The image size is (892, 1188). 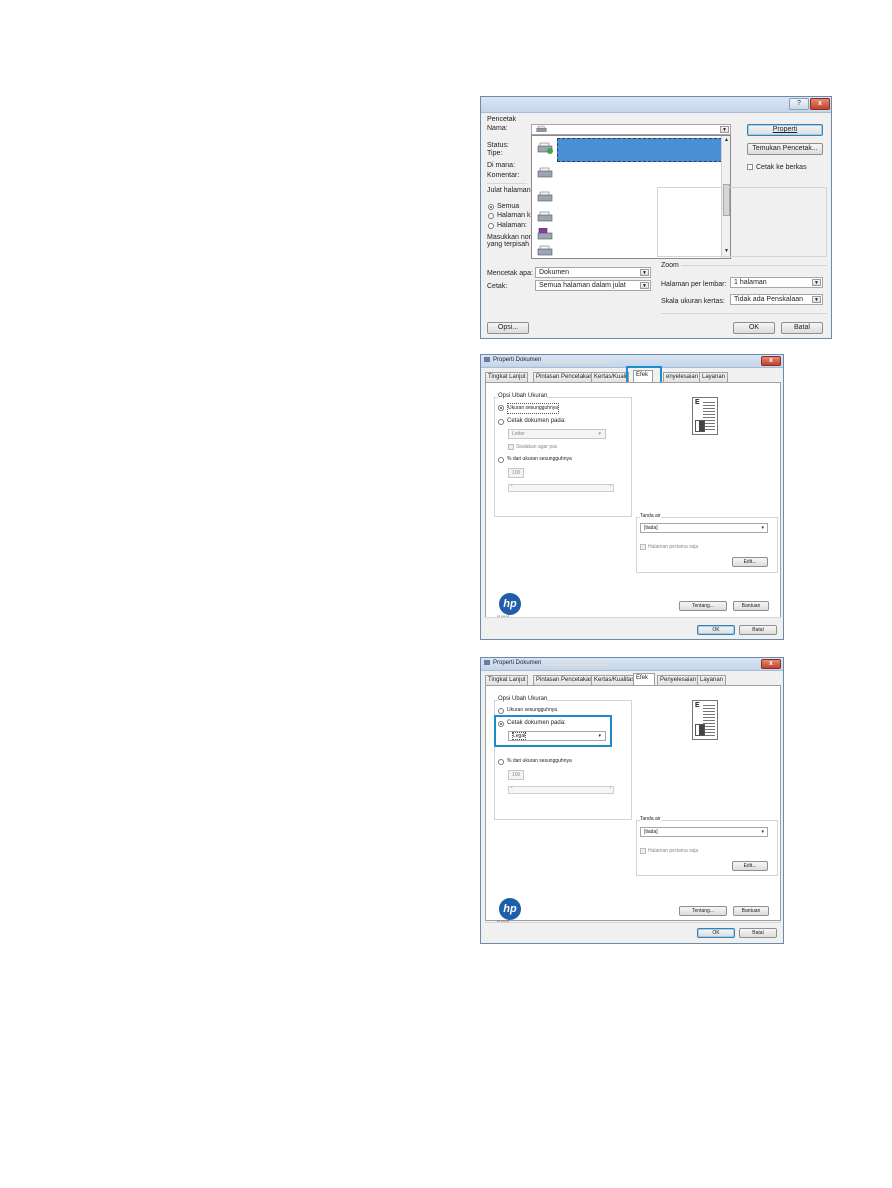 What do you see at coordinates (694, 284) in the screenshot?
I see `pages-per-sheet-label: Halaman per lembar:` at bounding box center [694, 284].